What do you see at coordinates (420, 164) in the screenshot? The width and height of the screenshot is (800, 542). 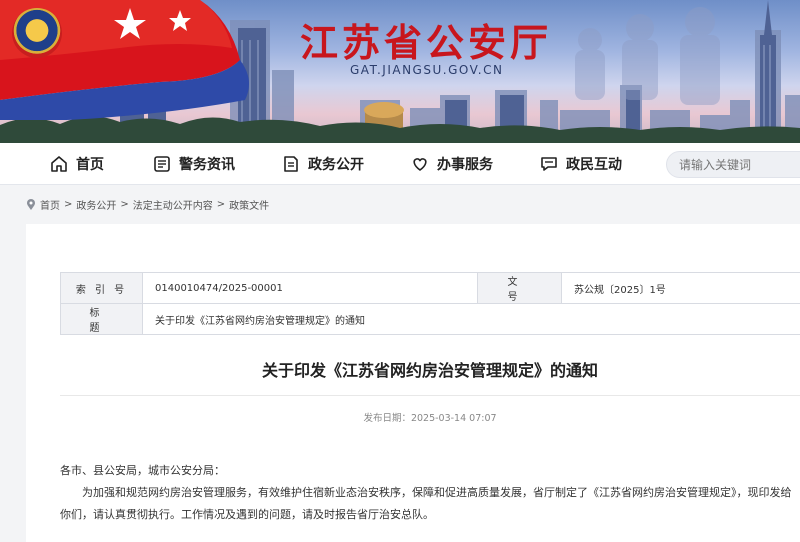 I see `heart-hand-icon` at bounding box center [420, 164].